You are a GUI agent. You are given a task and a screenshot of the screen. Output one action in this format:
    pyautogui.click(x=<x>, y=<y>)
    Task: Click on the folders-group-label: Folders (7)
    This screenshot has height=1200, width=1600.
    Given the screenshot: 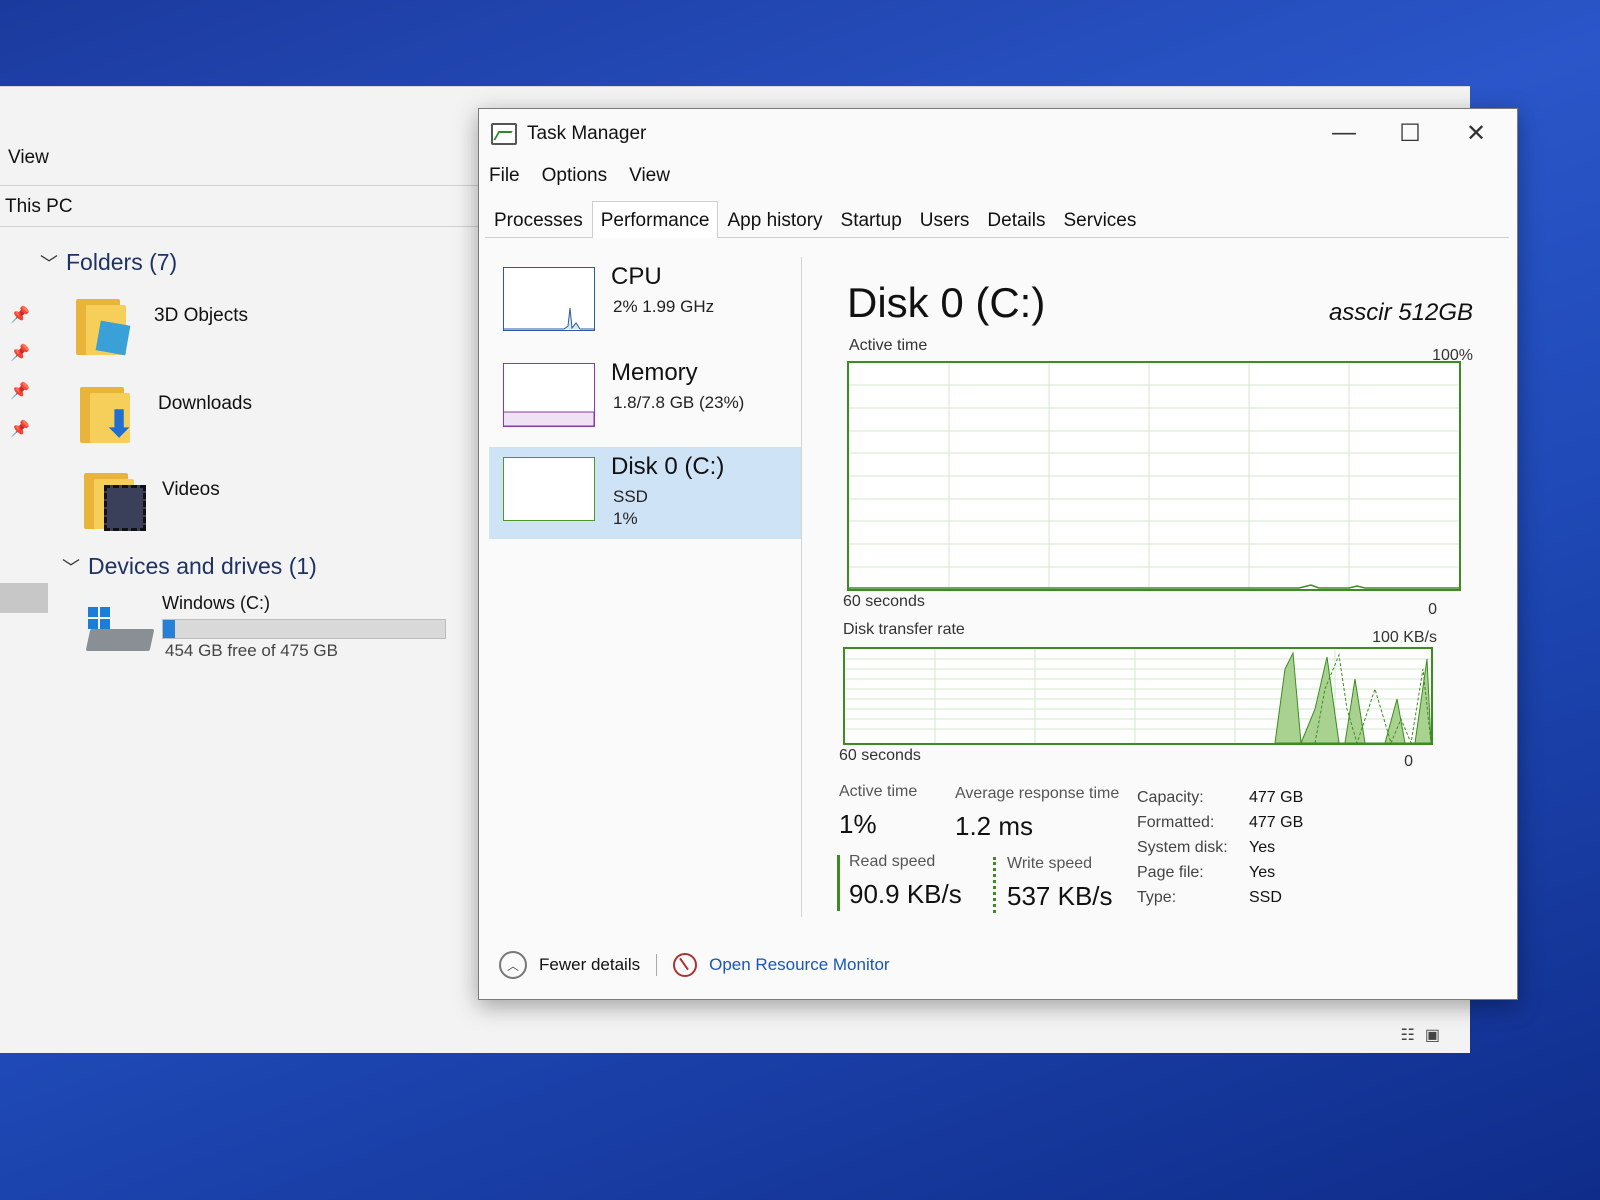 What is the action you would take?
    pyautogui.click(x=122, y=262)
    